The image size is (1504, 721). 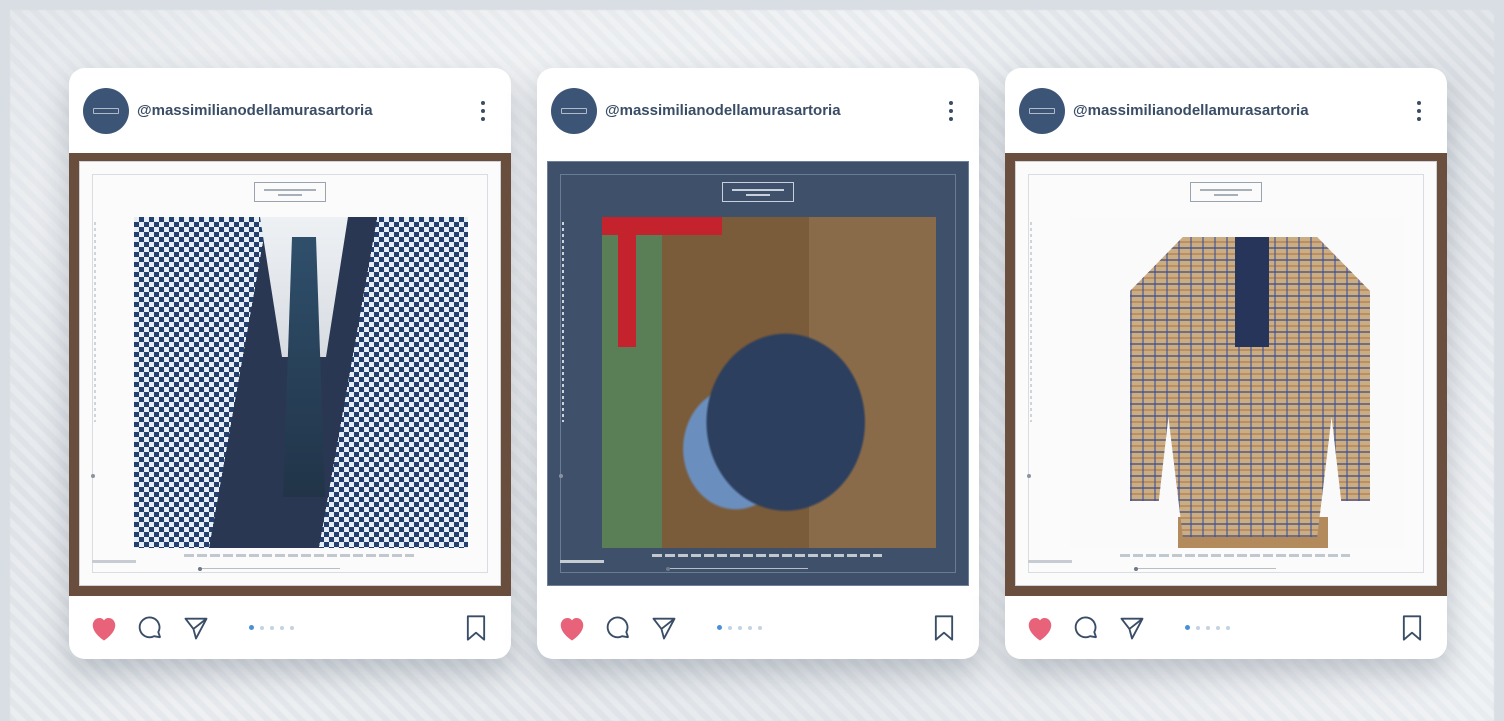 I want to click on jacket-photo, so click(x=301, y=382).